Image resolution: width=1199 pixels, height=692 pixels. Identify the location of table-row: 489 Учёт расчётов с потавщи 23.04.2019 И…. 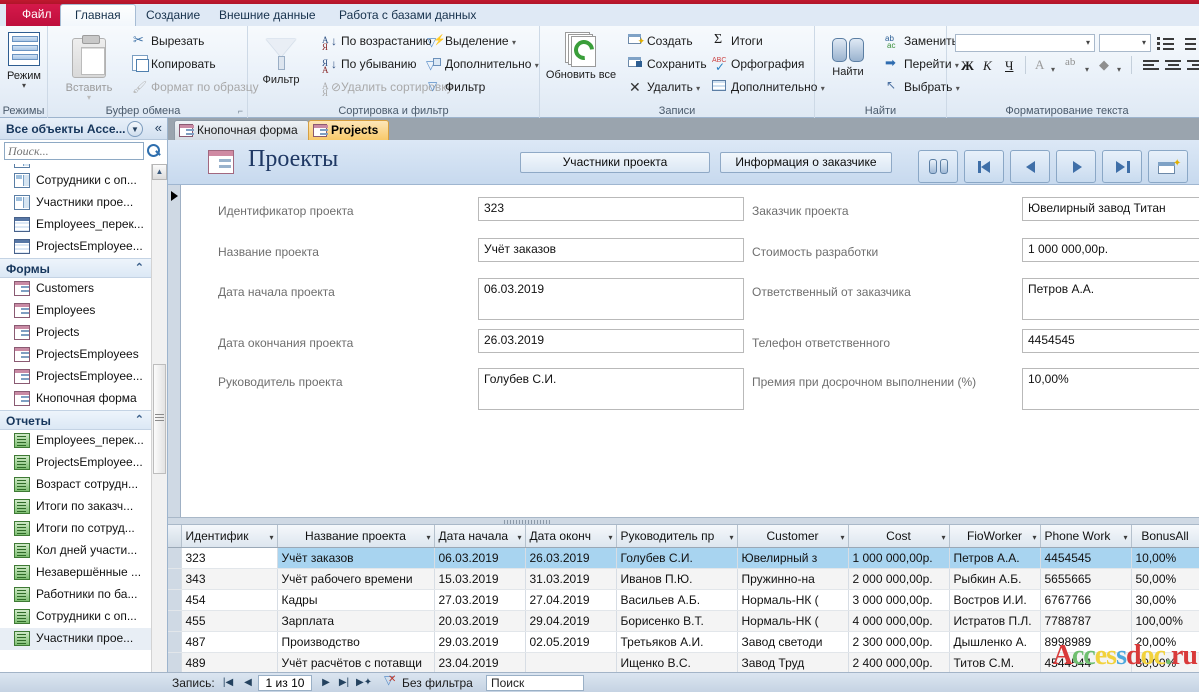
(683, 662).